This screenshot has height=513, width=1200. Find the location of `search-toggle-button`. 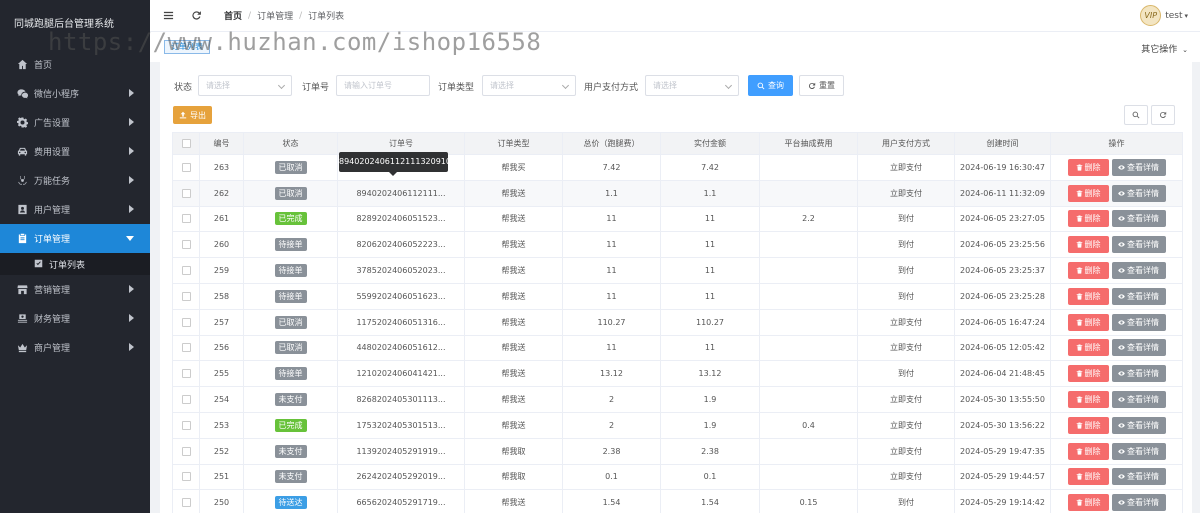

search-toggle-button is located at coordinates (1136, 115).